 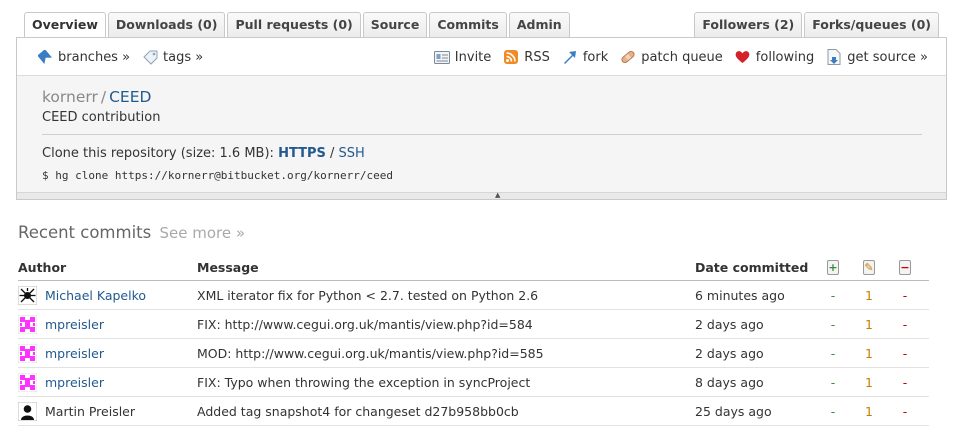 I want to click on tab-pull-requests: Pull requests (0), so click(x=294, y=25).